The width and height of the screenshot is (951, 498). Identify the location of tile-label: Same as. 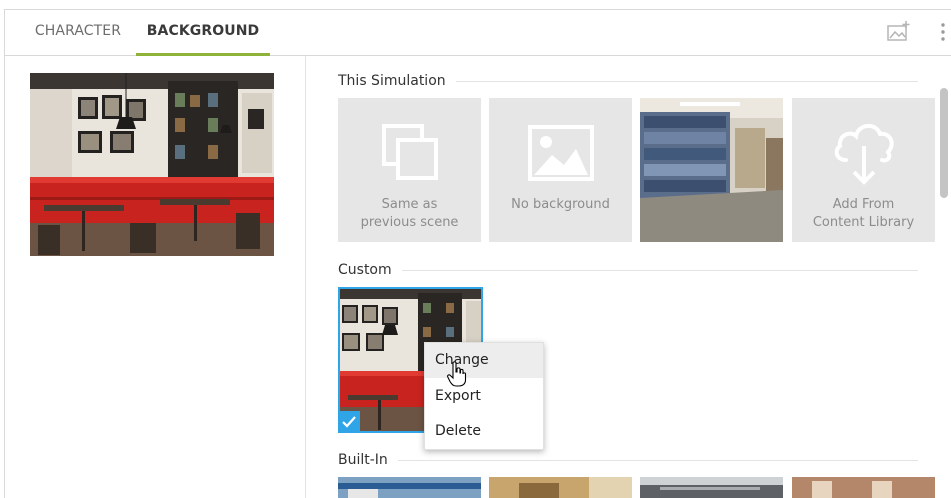
(409, 204).